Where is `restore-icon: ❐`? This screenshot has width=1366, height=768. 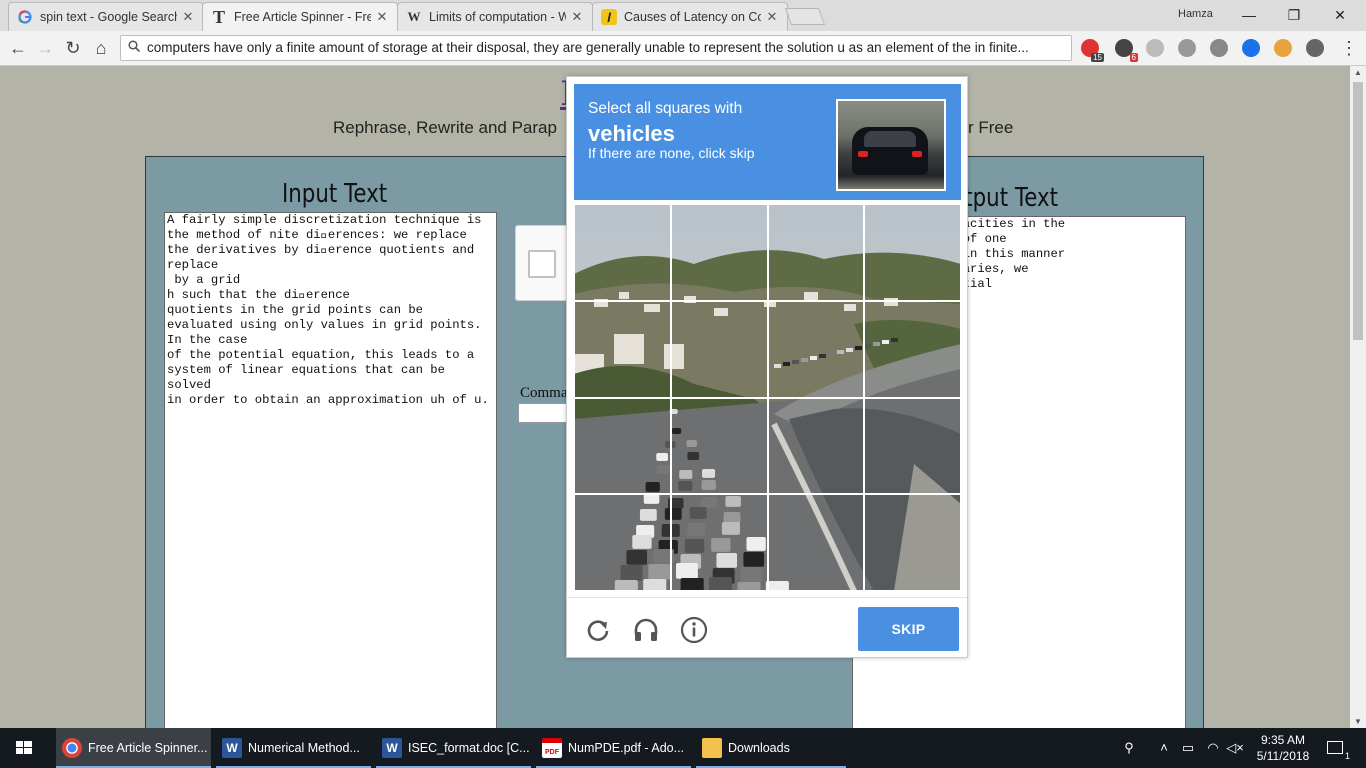 restore-icon: ❐ is located at coordinates (1294, 15).